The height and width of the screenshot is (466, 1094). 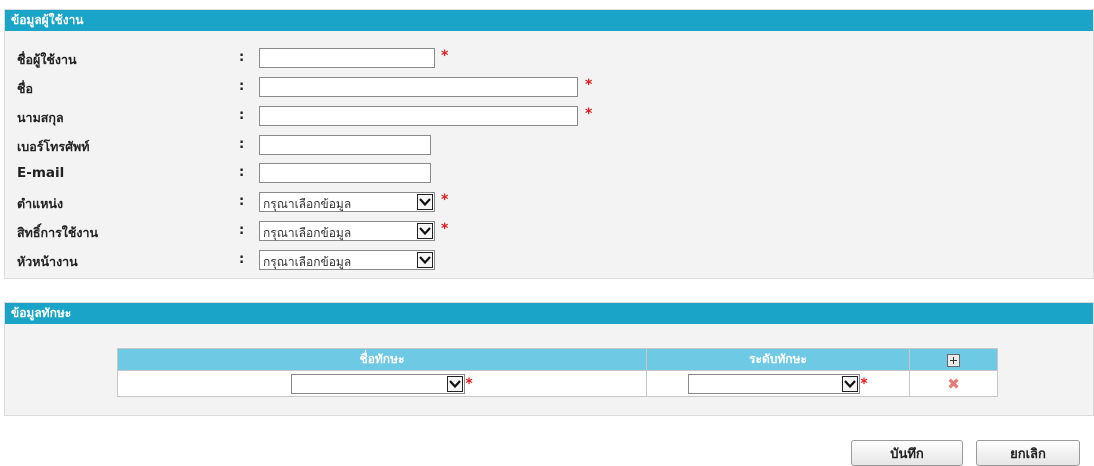 What do you see at coordinates (307, 233) in the screenshot?
I see `permission-selected-value: กรุณาเลือกข้อมูล` at bounding box center [307, 233].